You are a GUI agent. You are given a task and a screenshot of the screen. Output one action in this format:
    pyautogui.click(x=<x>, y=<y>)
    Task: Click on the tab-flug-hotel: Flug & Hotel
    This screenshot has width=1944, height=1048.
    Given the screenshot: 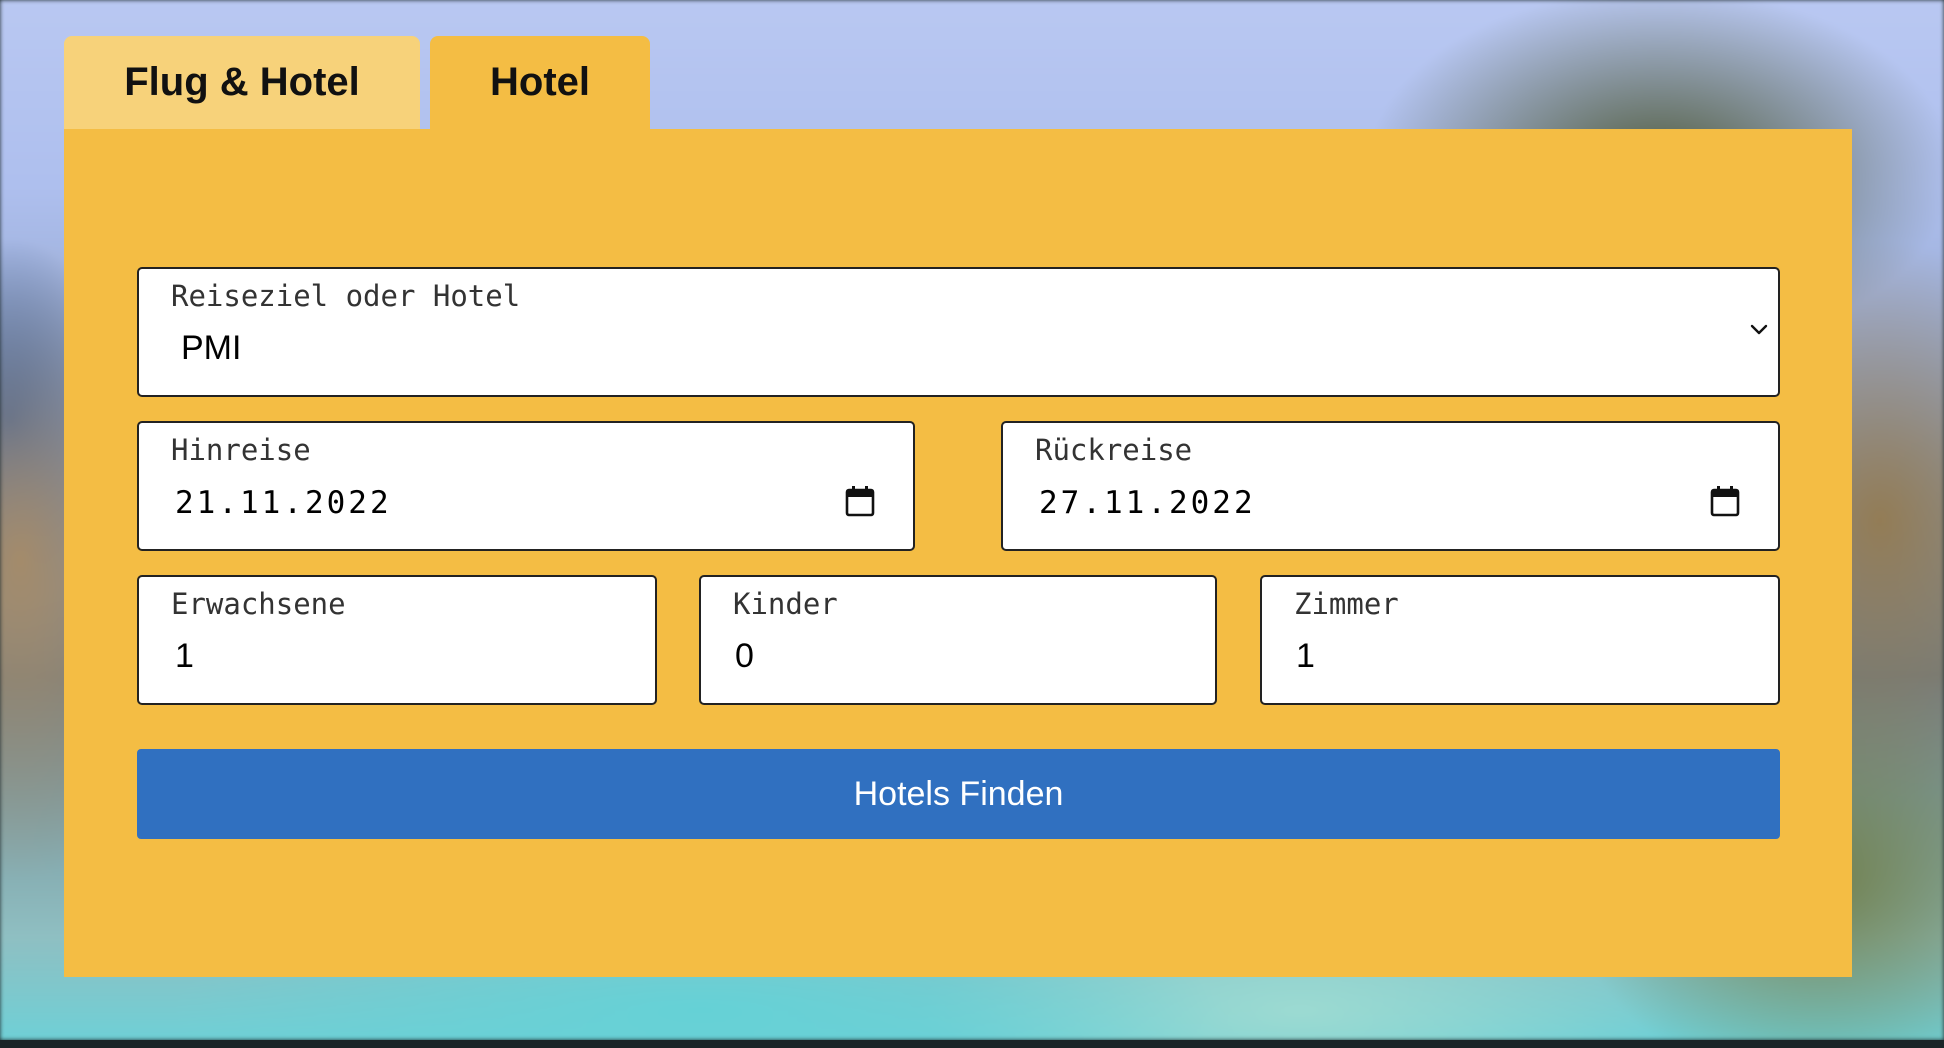 What is the action you would take?
    pyautogui.click(x=242, y=82)
    